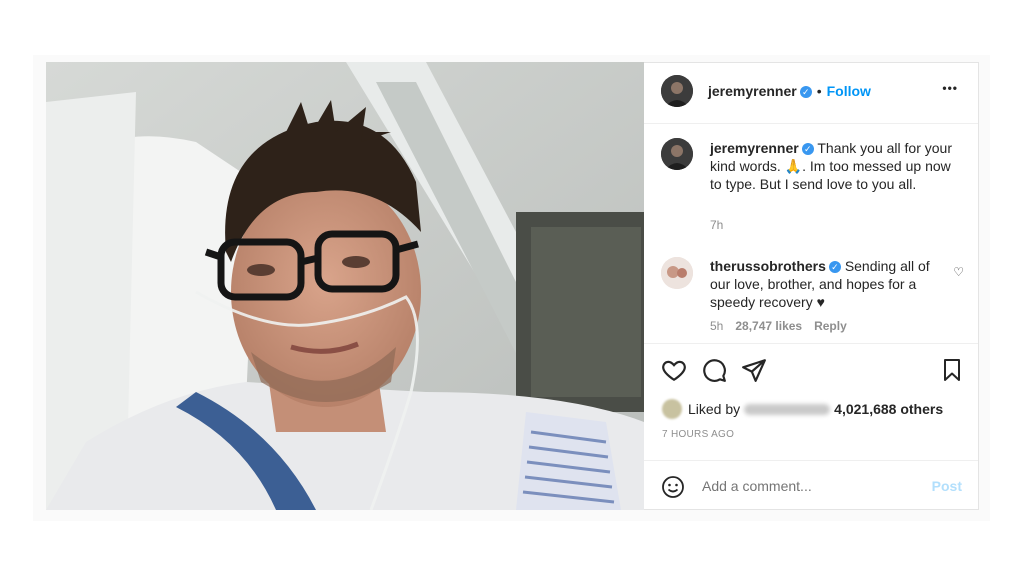 The height and width of the screenshot is (576, 1024). What do you see at coordinates (674, 370) in the screenshot?
I see `heart-icon` at bounding box center [674, 370].